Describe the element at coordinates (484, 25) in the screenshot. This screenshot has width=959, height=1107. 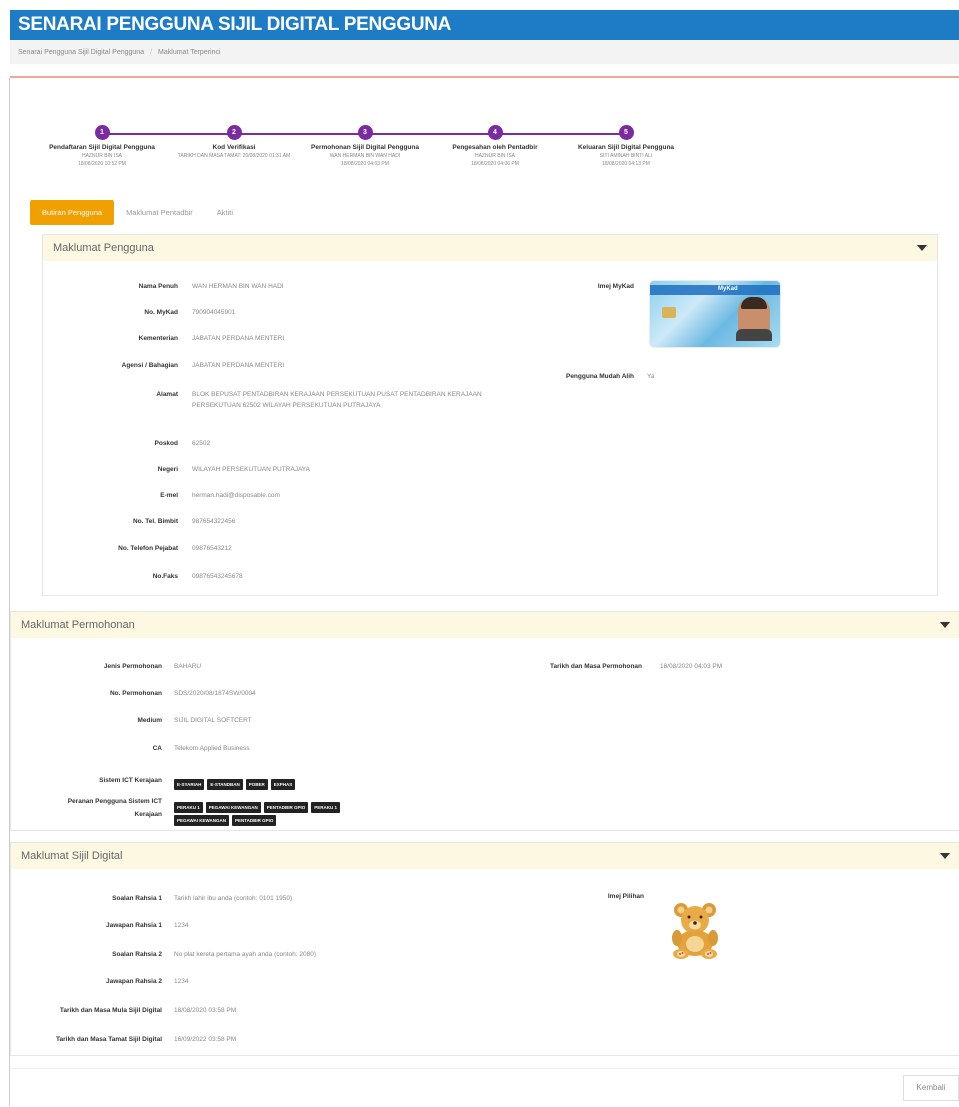
I see `page-header: SENARAI PENGGUNA SIJIL DIGITAL PENGGUNA` at that location.